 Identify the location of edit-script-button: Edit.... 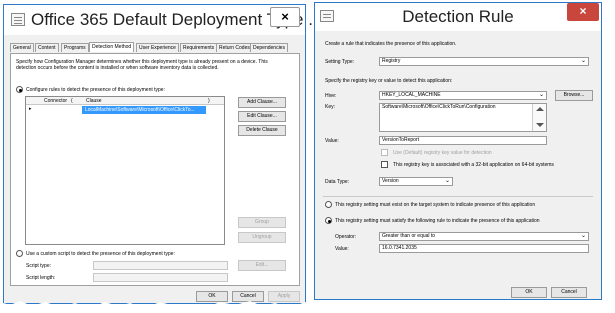
(262, 265).